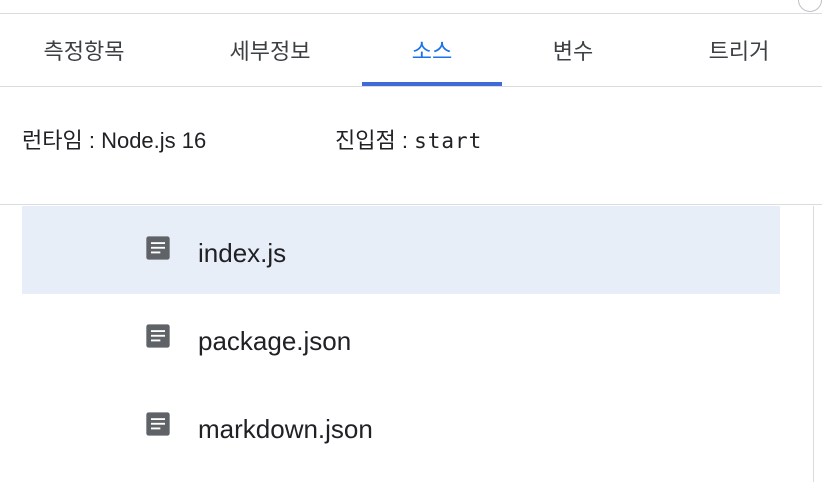 The width and height of the screenshot is (822, 482). What do you see at coordinates (573, 50) in the screenshot?
I see `tab-variables: 변수` at bounding box center [573, 50].